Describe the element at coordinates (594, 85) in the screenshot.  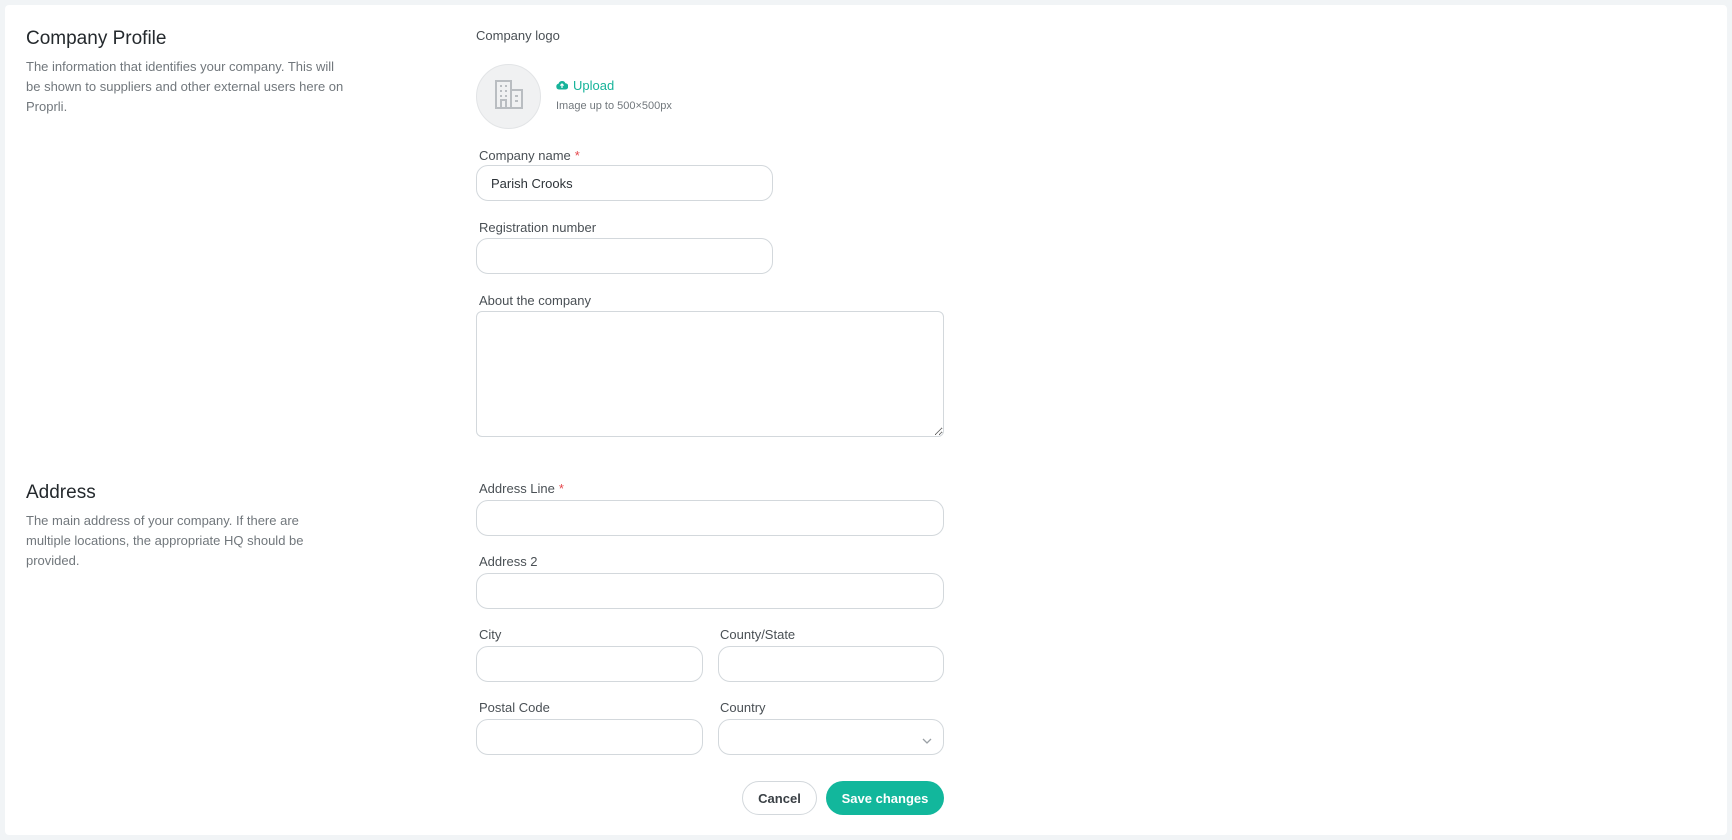
I see `upload-label: Upload` at that location.